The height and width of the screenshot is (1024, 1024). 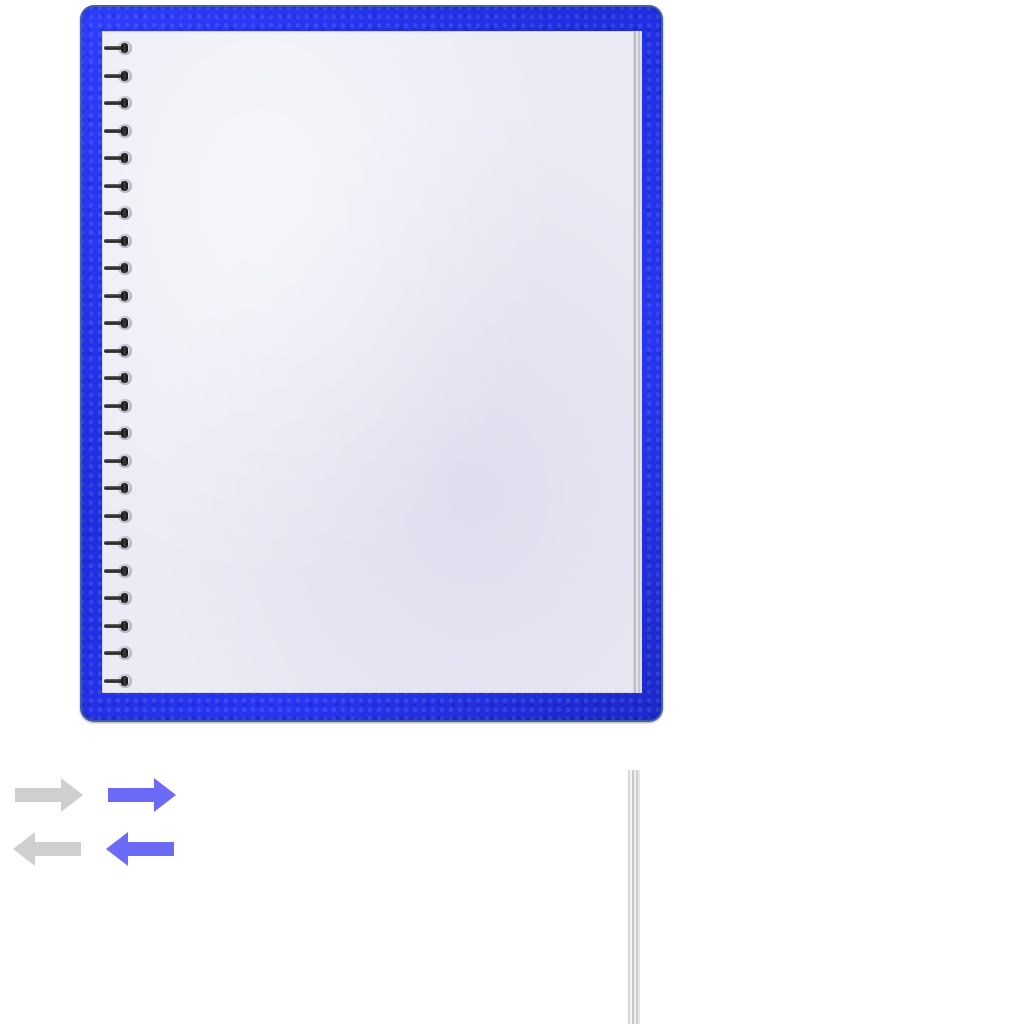 What do you see at coordinates (49, 795) in the screenshot?
I see `next-page-disabled-arrow-icon` at bounding box center [49, 795].